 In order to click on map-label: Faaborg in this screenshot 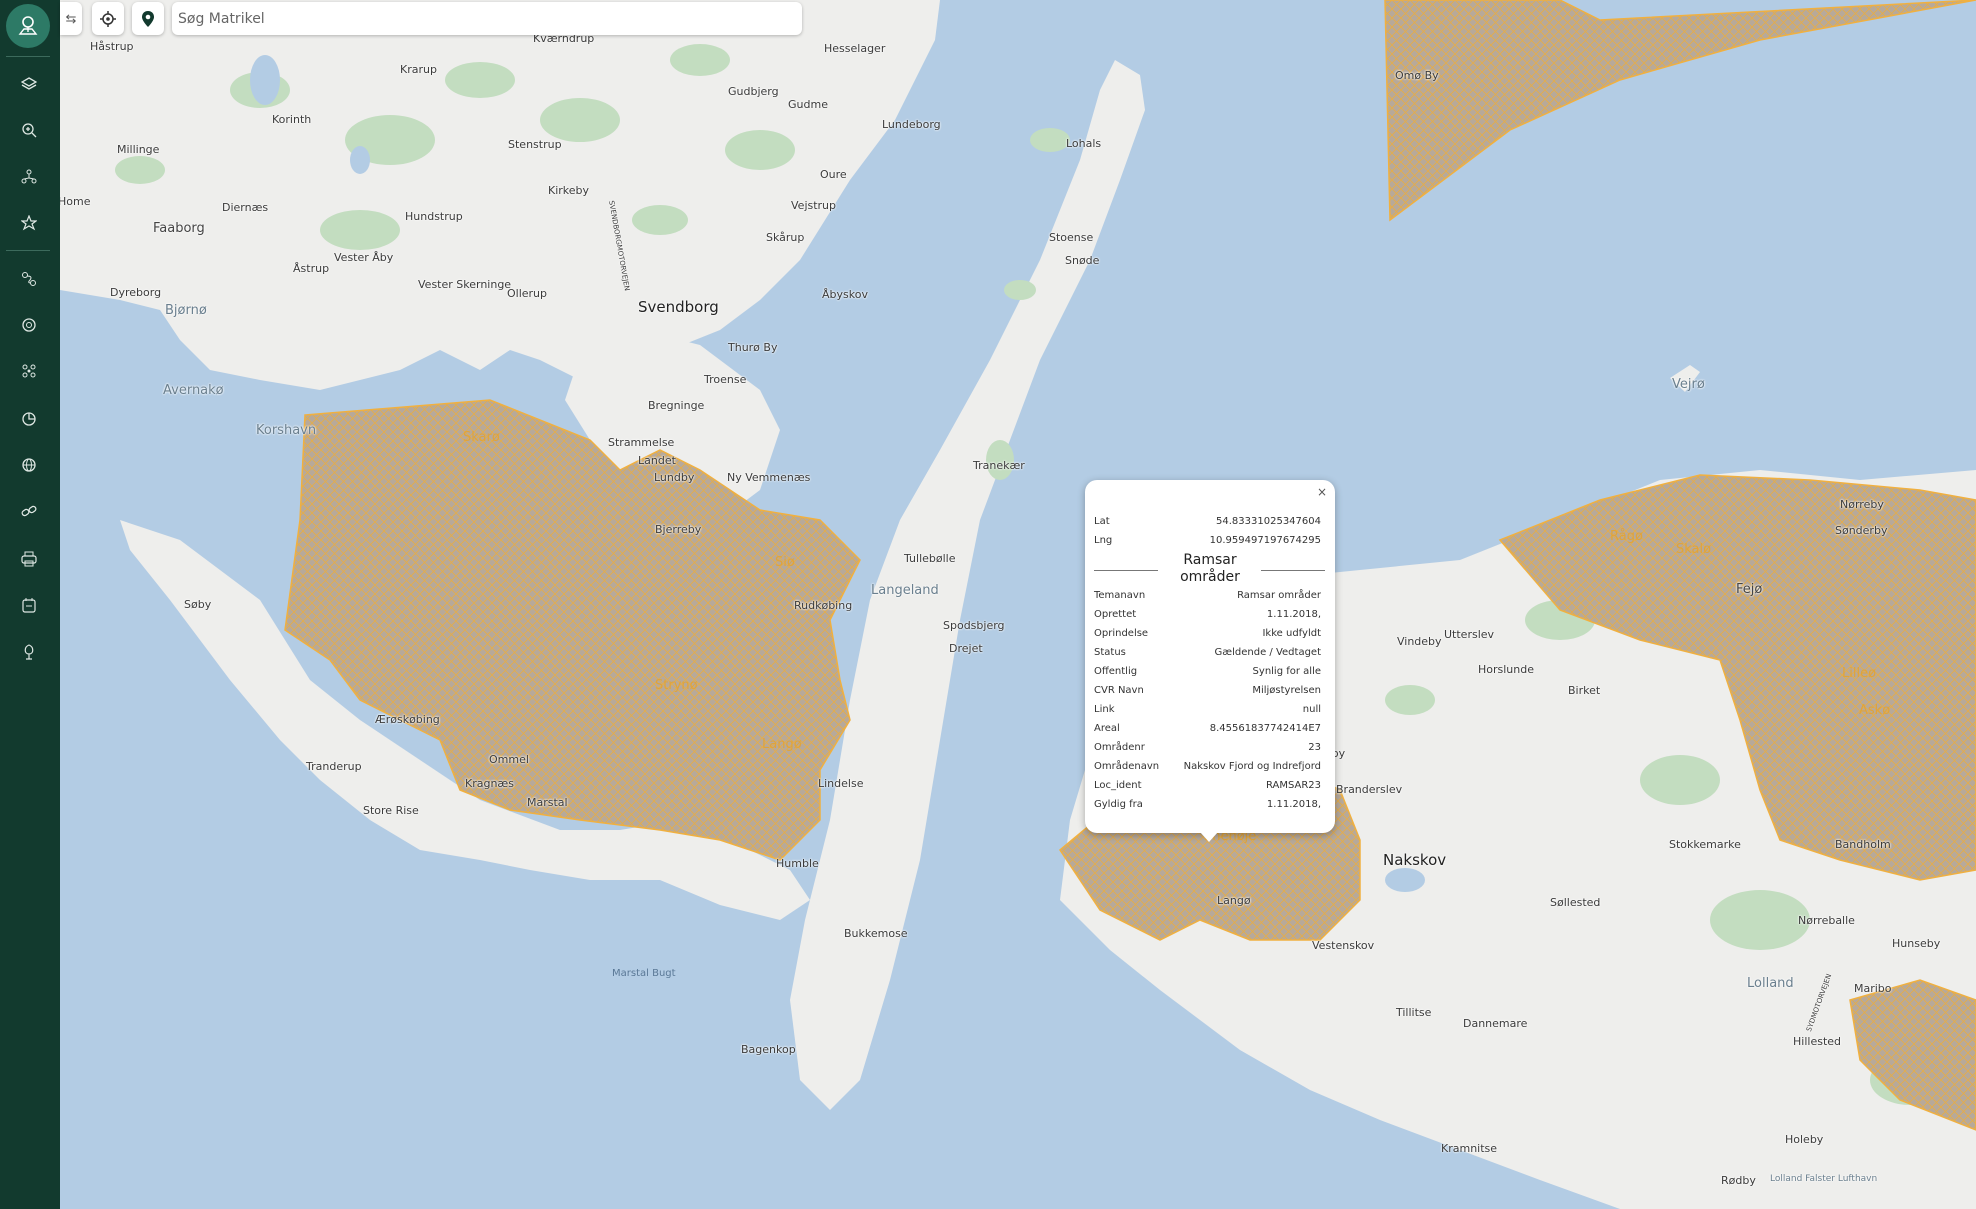, I will do `click(179, 228)`.